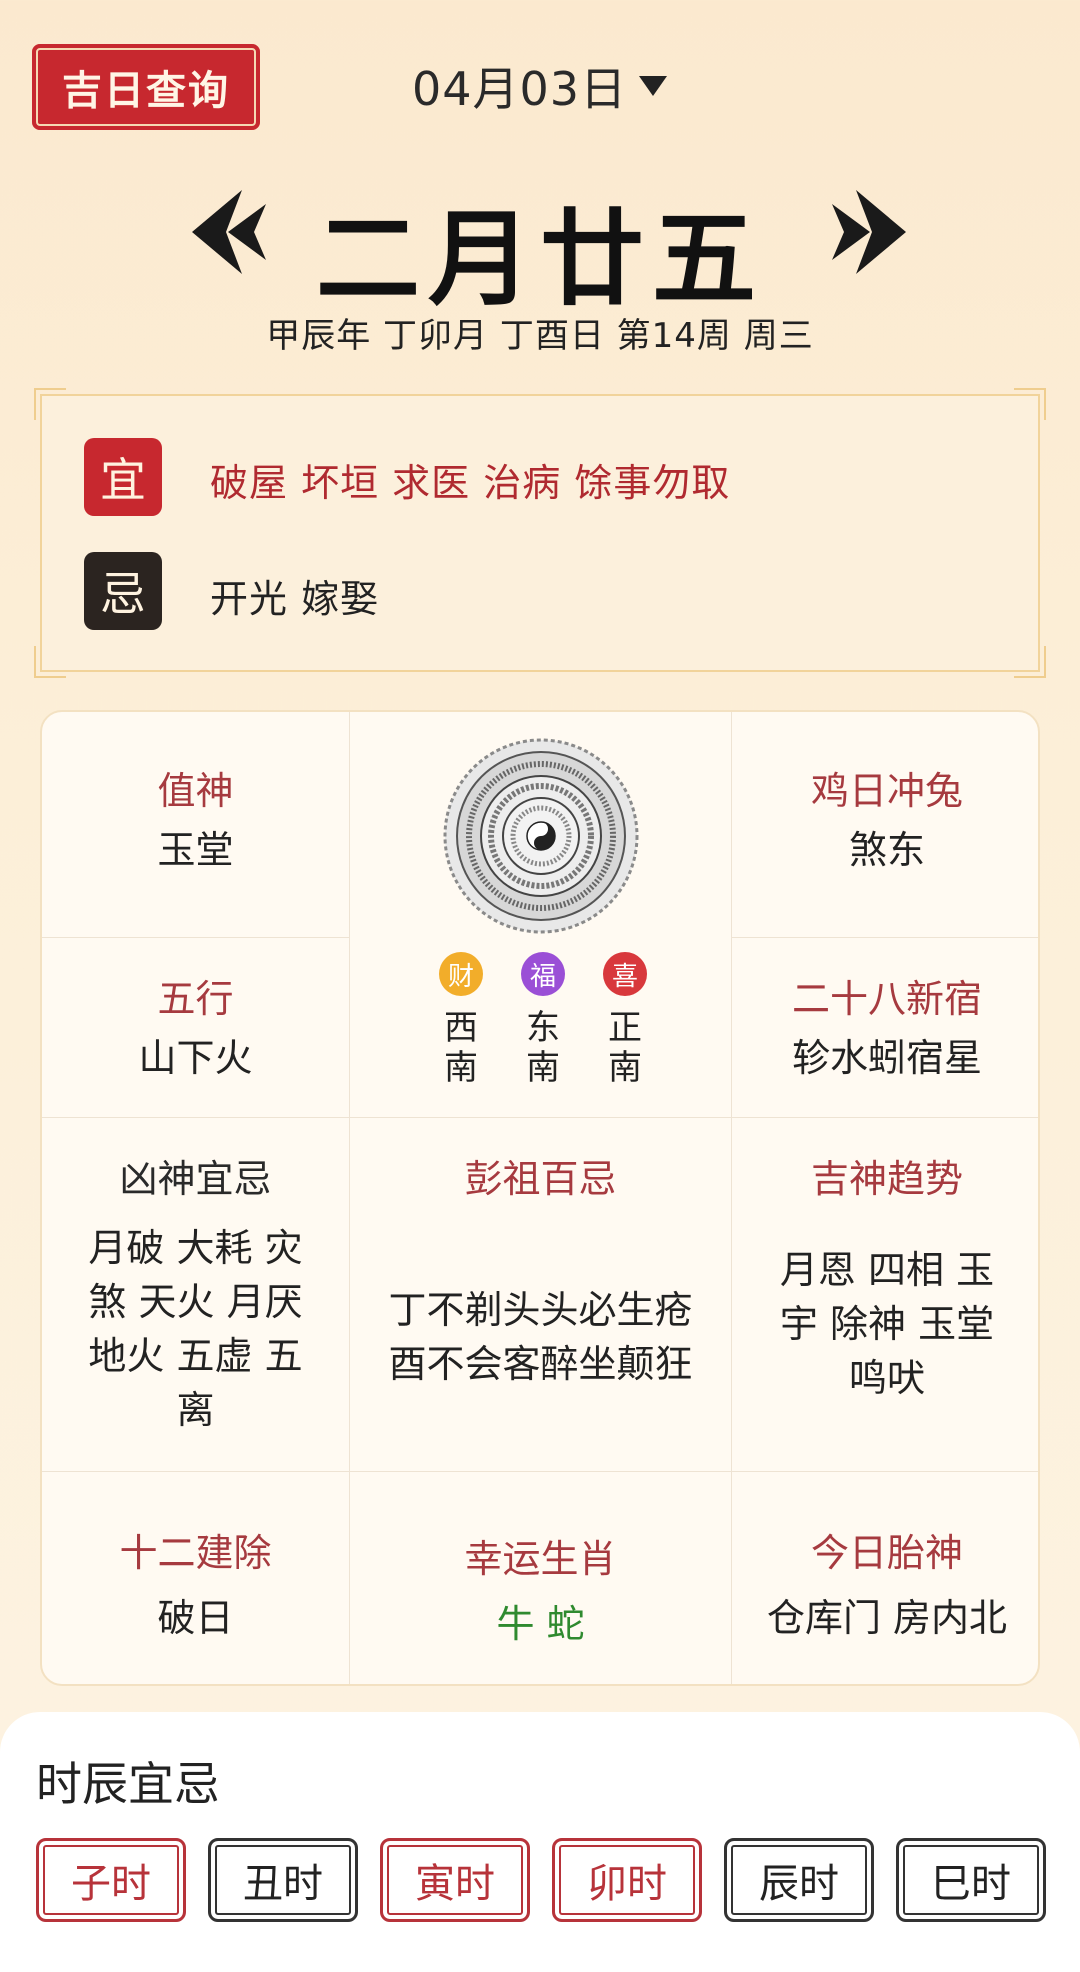 This screenshot has width=1080, height=1972. What do you see at coordinates (195, 1553) in the screenshot?
I see `cell-title: 十二建除` at bounding box center [195, 1553].